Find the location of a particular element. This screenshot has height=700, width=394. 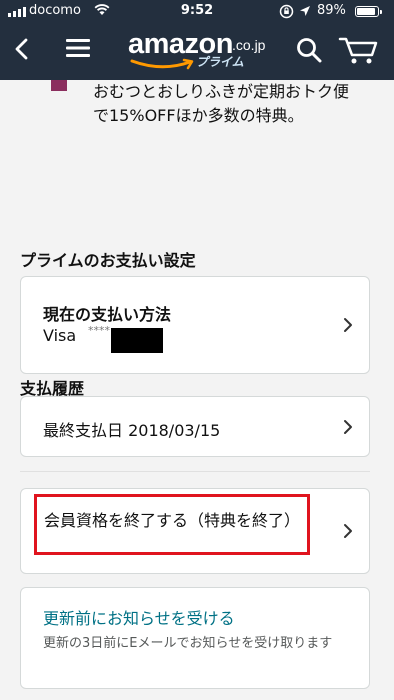

payment-method-title: 現在の支払い方法 is located at coordinates (107, 314).